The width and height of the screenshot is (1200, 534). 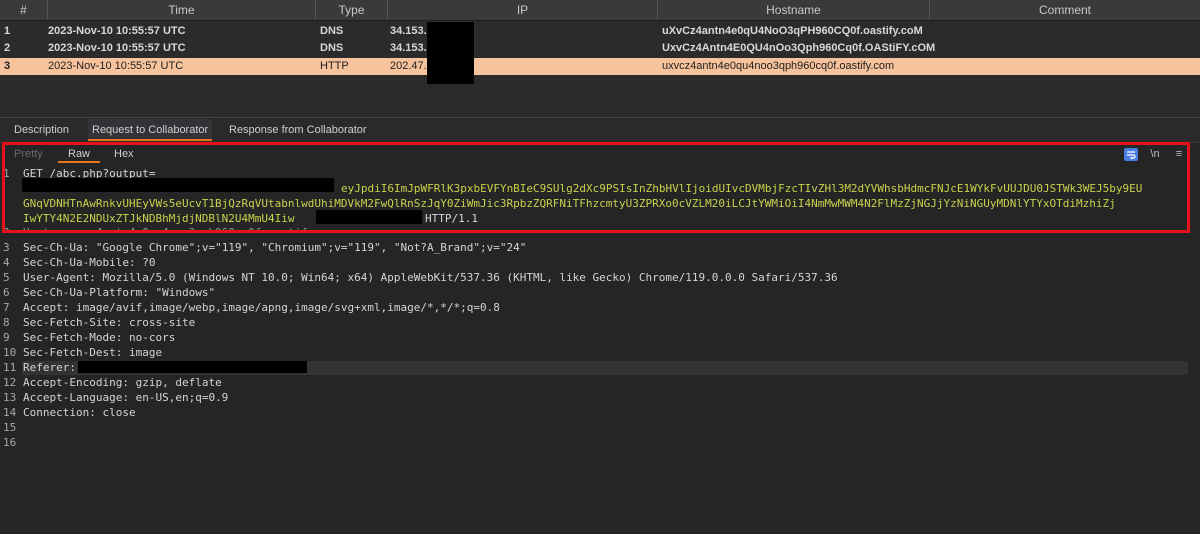 What do you see at coordinates (126, 397) in the screenshot?
I see `header-line: Accept-Language: en-US,en;q=0.9` at bounding box center [126, 397].